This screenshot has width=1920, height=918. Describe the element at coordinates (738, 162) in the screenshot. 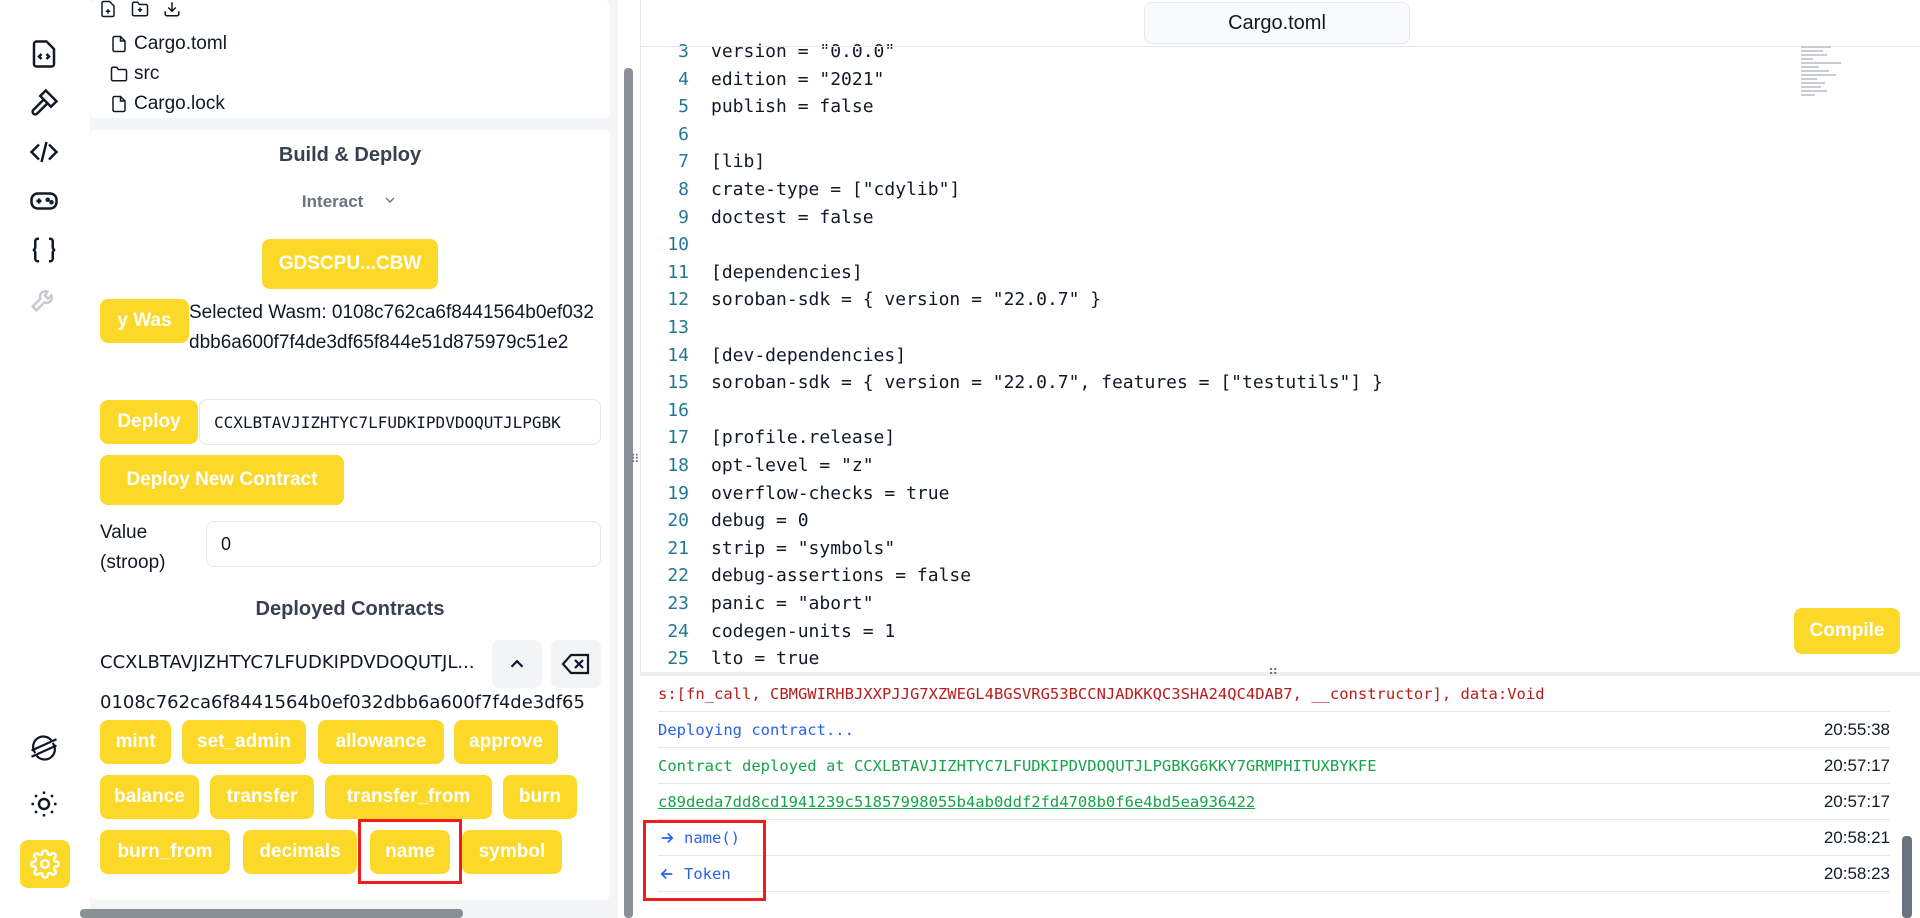

I see `line-text: [lib]` at that location.